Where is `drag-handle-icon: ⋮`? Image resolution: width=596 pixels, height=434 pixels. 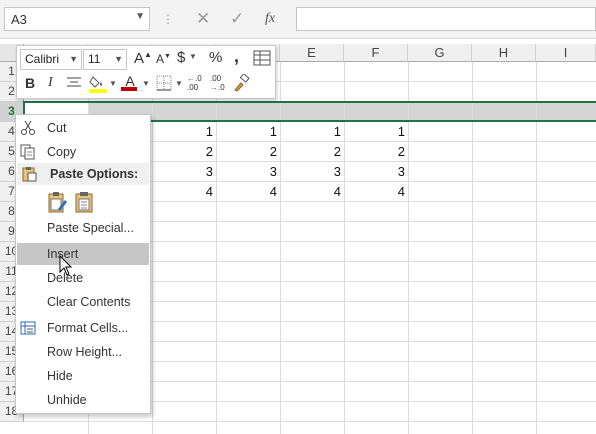
drag-handle-icon: ⋮ is located at coordinates (168, 19).